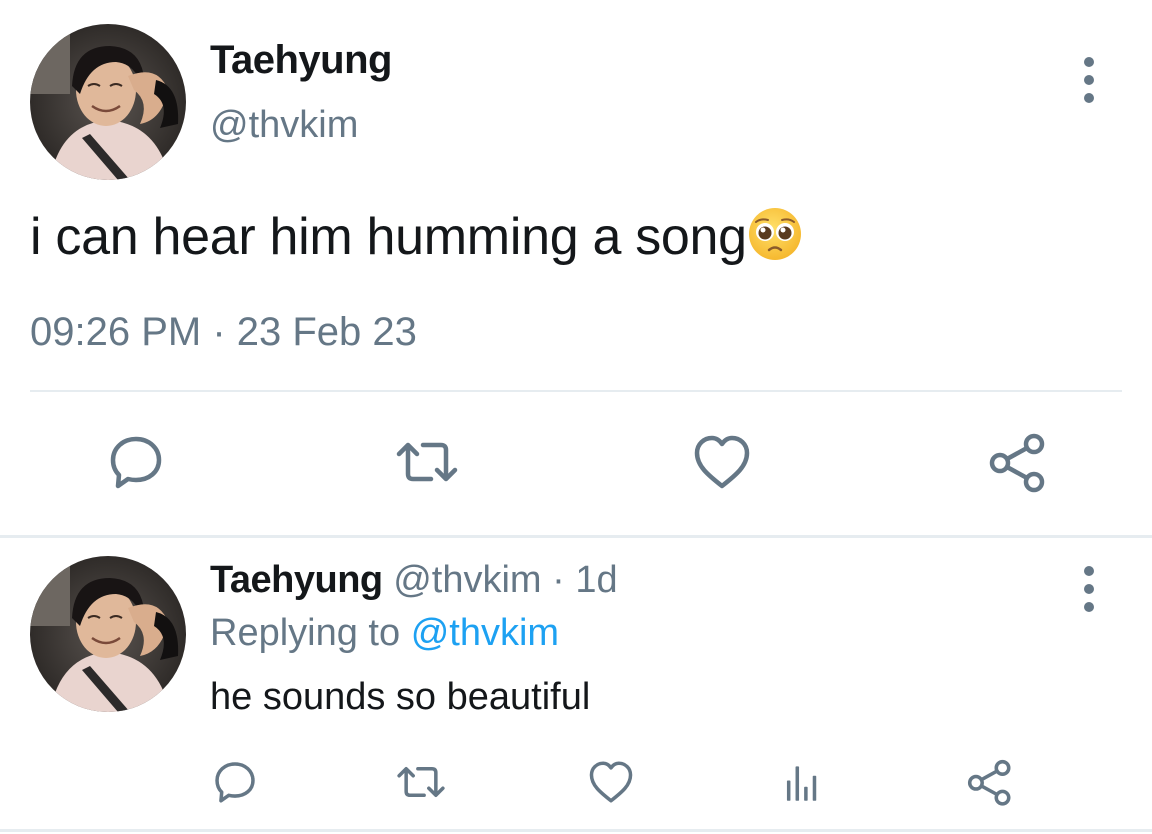 The width and height of the screenshot is (1152, 834). I want to click on divider, so click(576, 391).